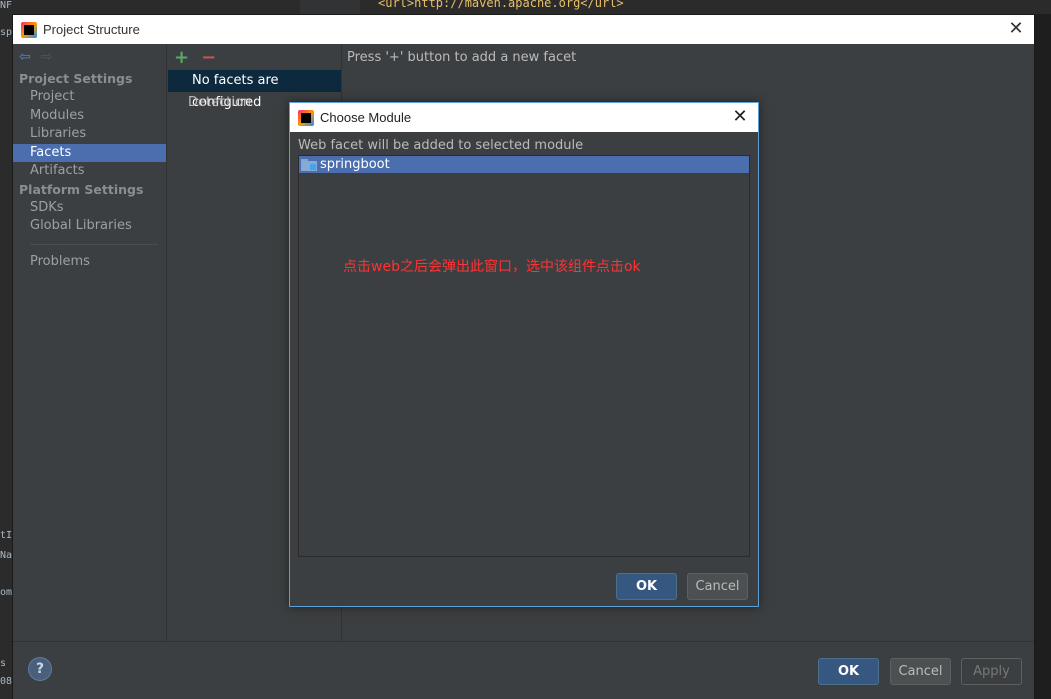  Describe the element at coordinates (1043, 356) in the screenshot. I see `right-background` at that location.